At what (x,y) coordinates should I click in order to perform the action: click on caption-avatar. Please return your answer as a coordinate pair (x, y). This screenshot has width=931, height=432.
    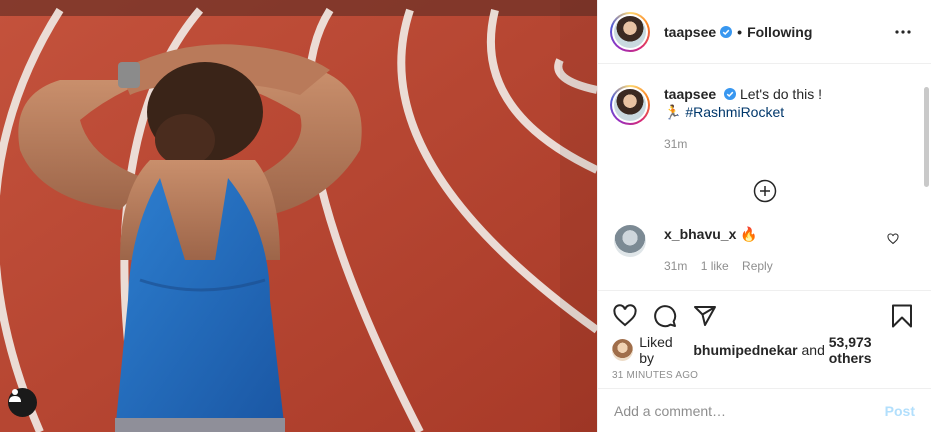
    Looking at the image, I should click on (630, 105).